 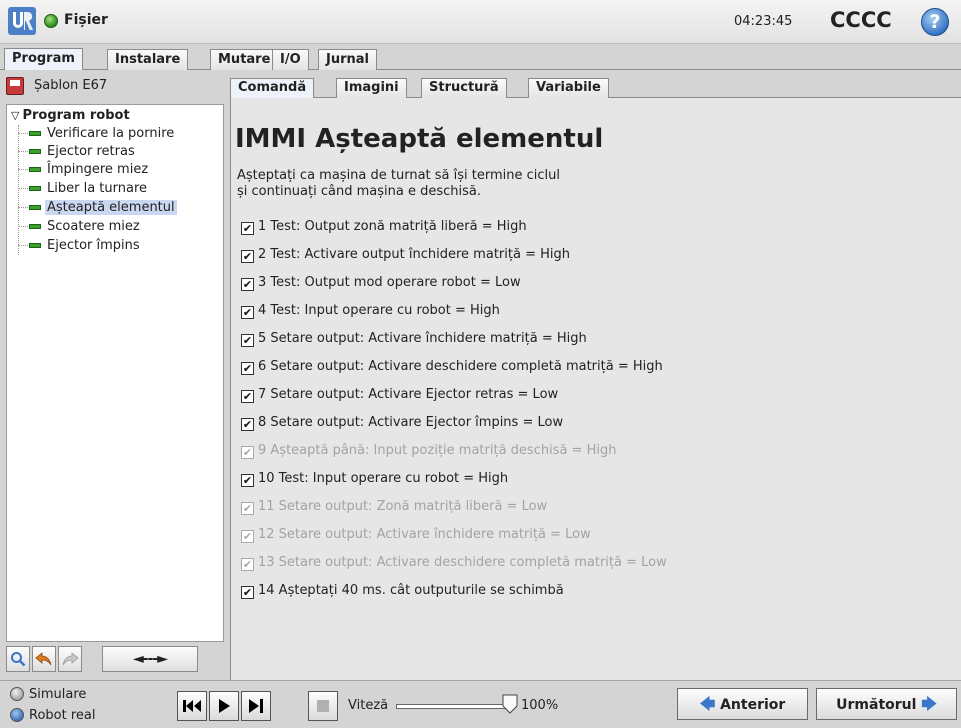 I want to click on stop-icon, so click(x=323, y=706).